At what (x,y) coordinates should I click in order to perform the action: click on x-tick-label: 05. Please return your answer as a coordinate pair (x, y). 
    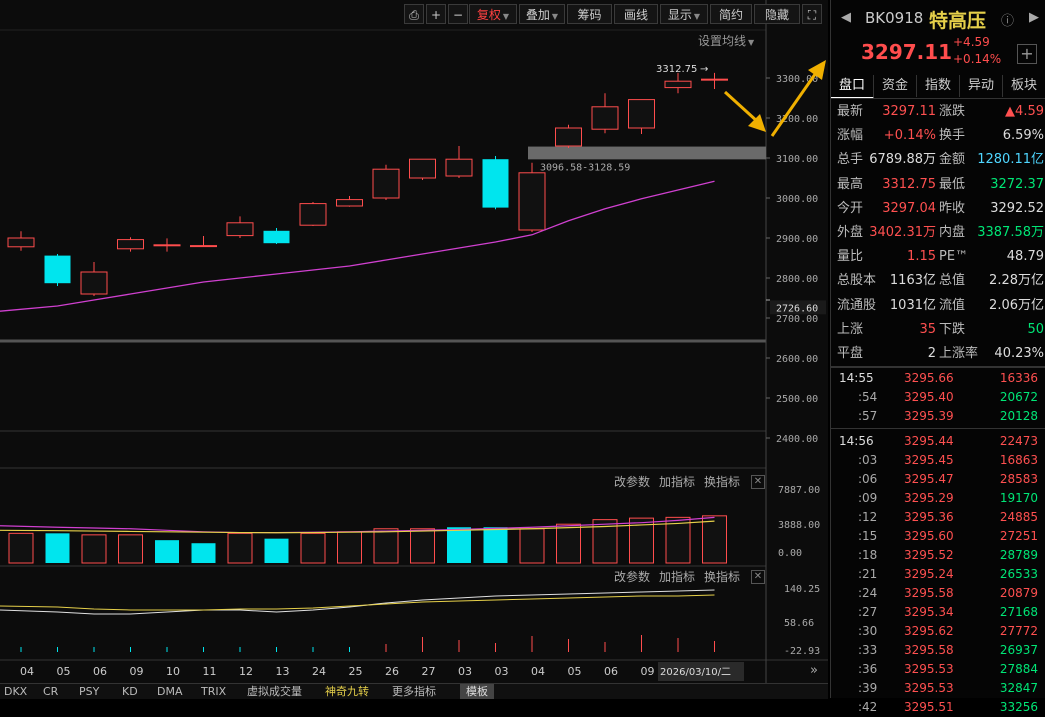
    Looking at the image, I should click on (64, 671).